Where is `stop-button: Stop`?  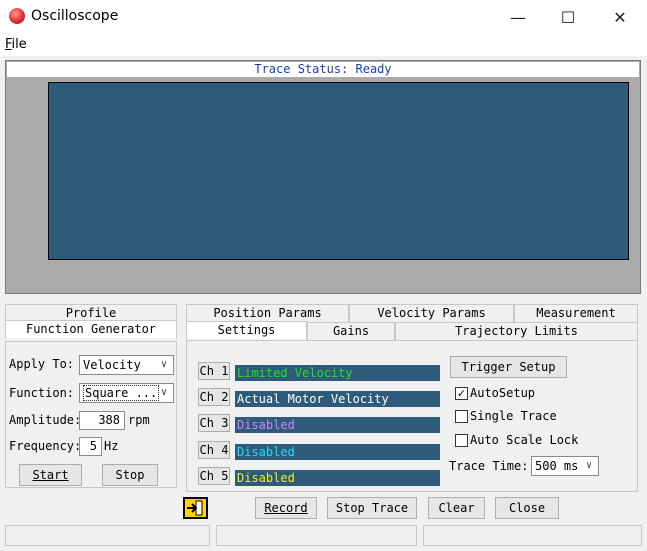 stop-button: Stop is located at coordinates (130, 475).